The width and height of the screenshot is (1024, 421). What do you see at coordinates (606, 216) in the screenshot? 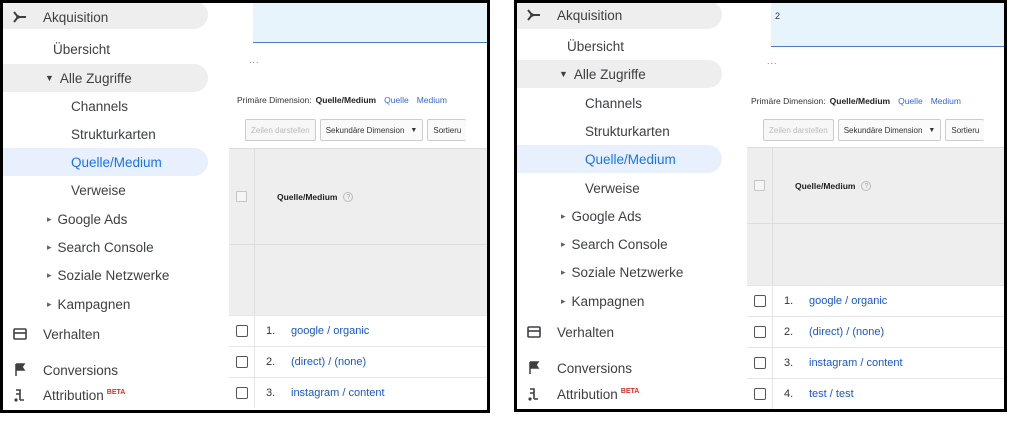
I see `sidebar-label: Google Ads` at bounding box center [606, 216].